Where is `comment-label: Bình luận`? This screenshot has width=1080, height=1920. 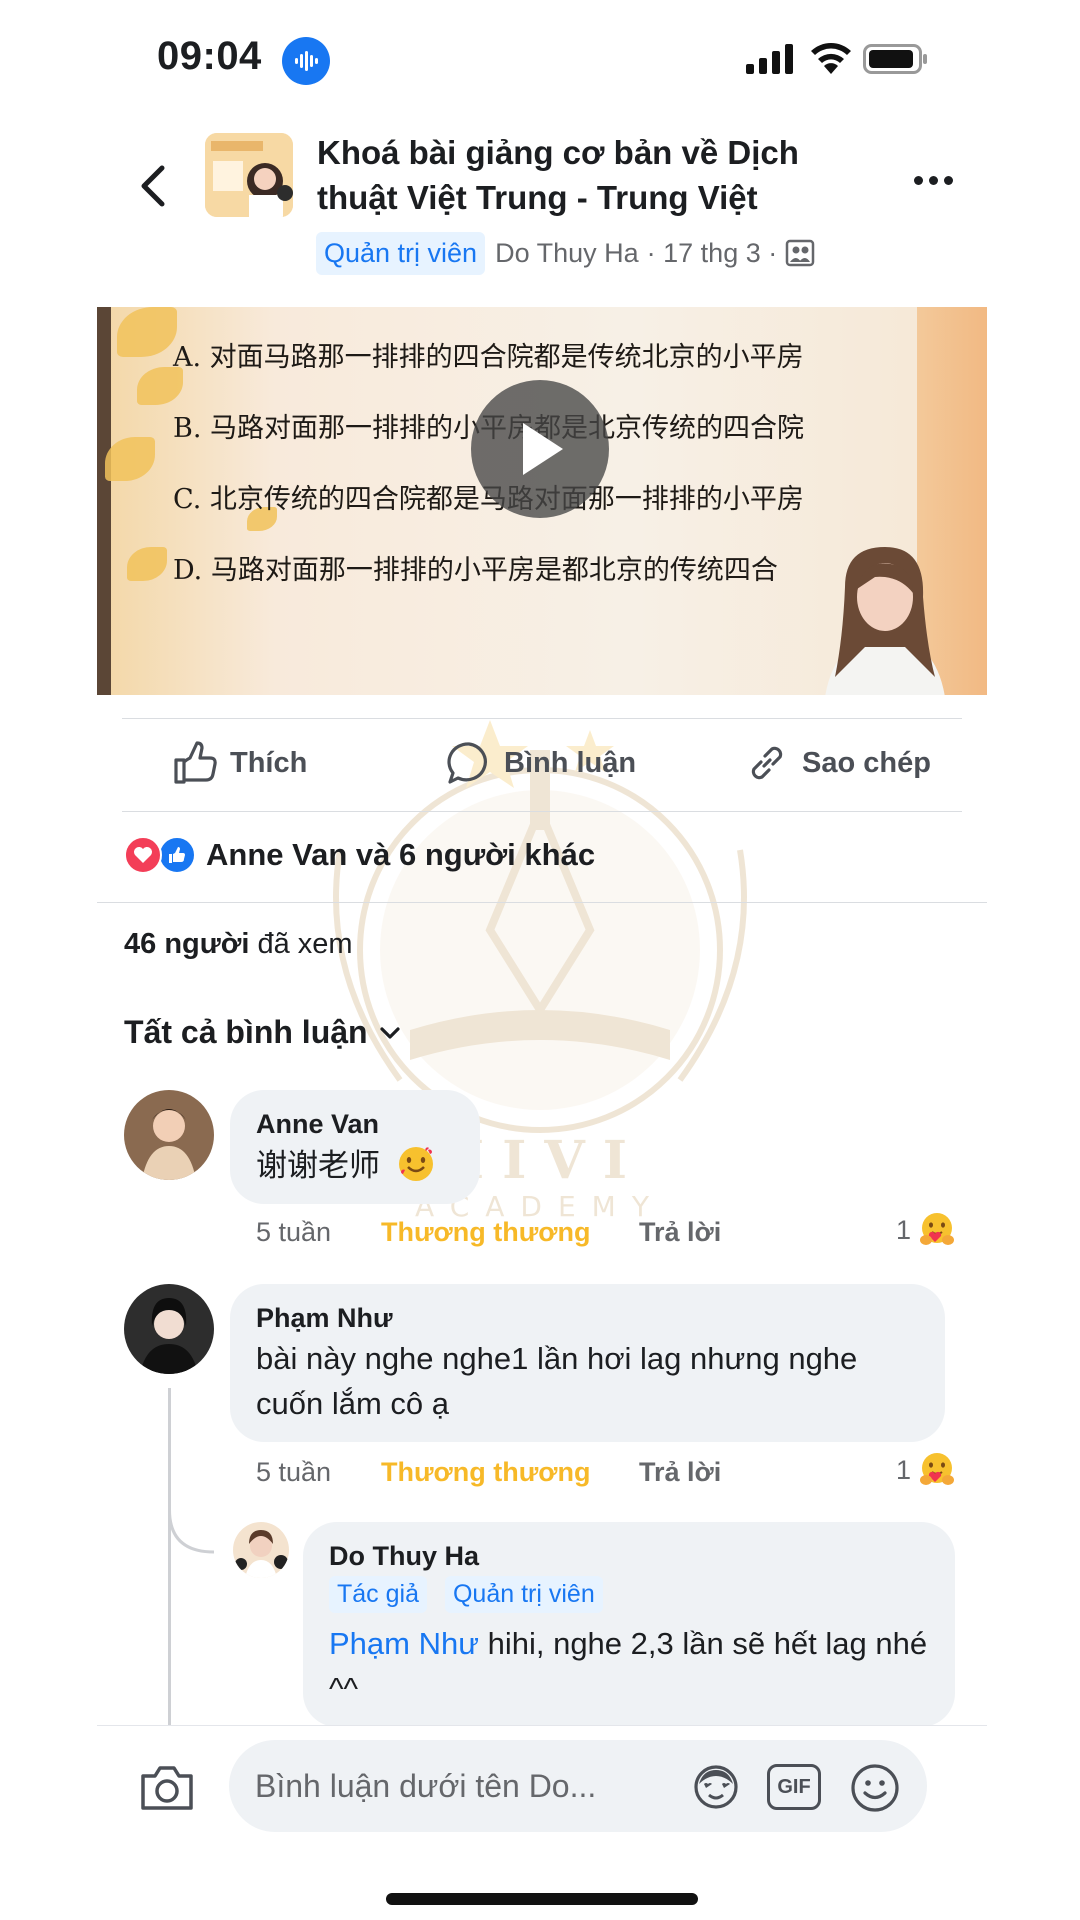 comment-label: Bình luận is located at coordinates (570, 762).